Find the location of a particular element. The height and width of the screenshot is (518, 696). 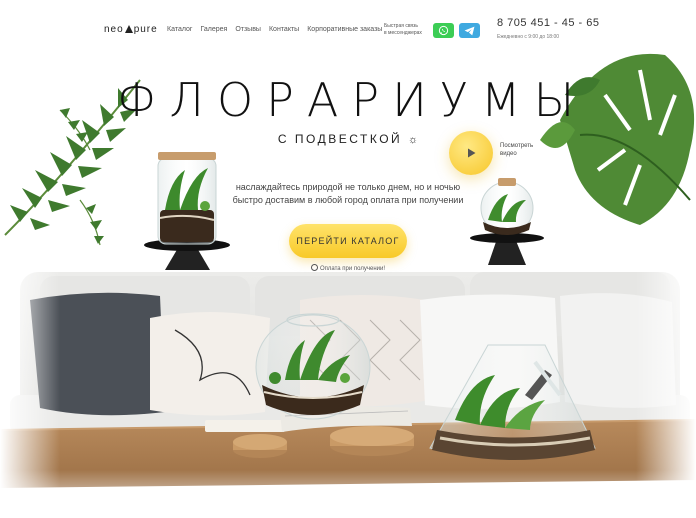

nav-item-contacts: Контакты is located at coordinates (284, 29).